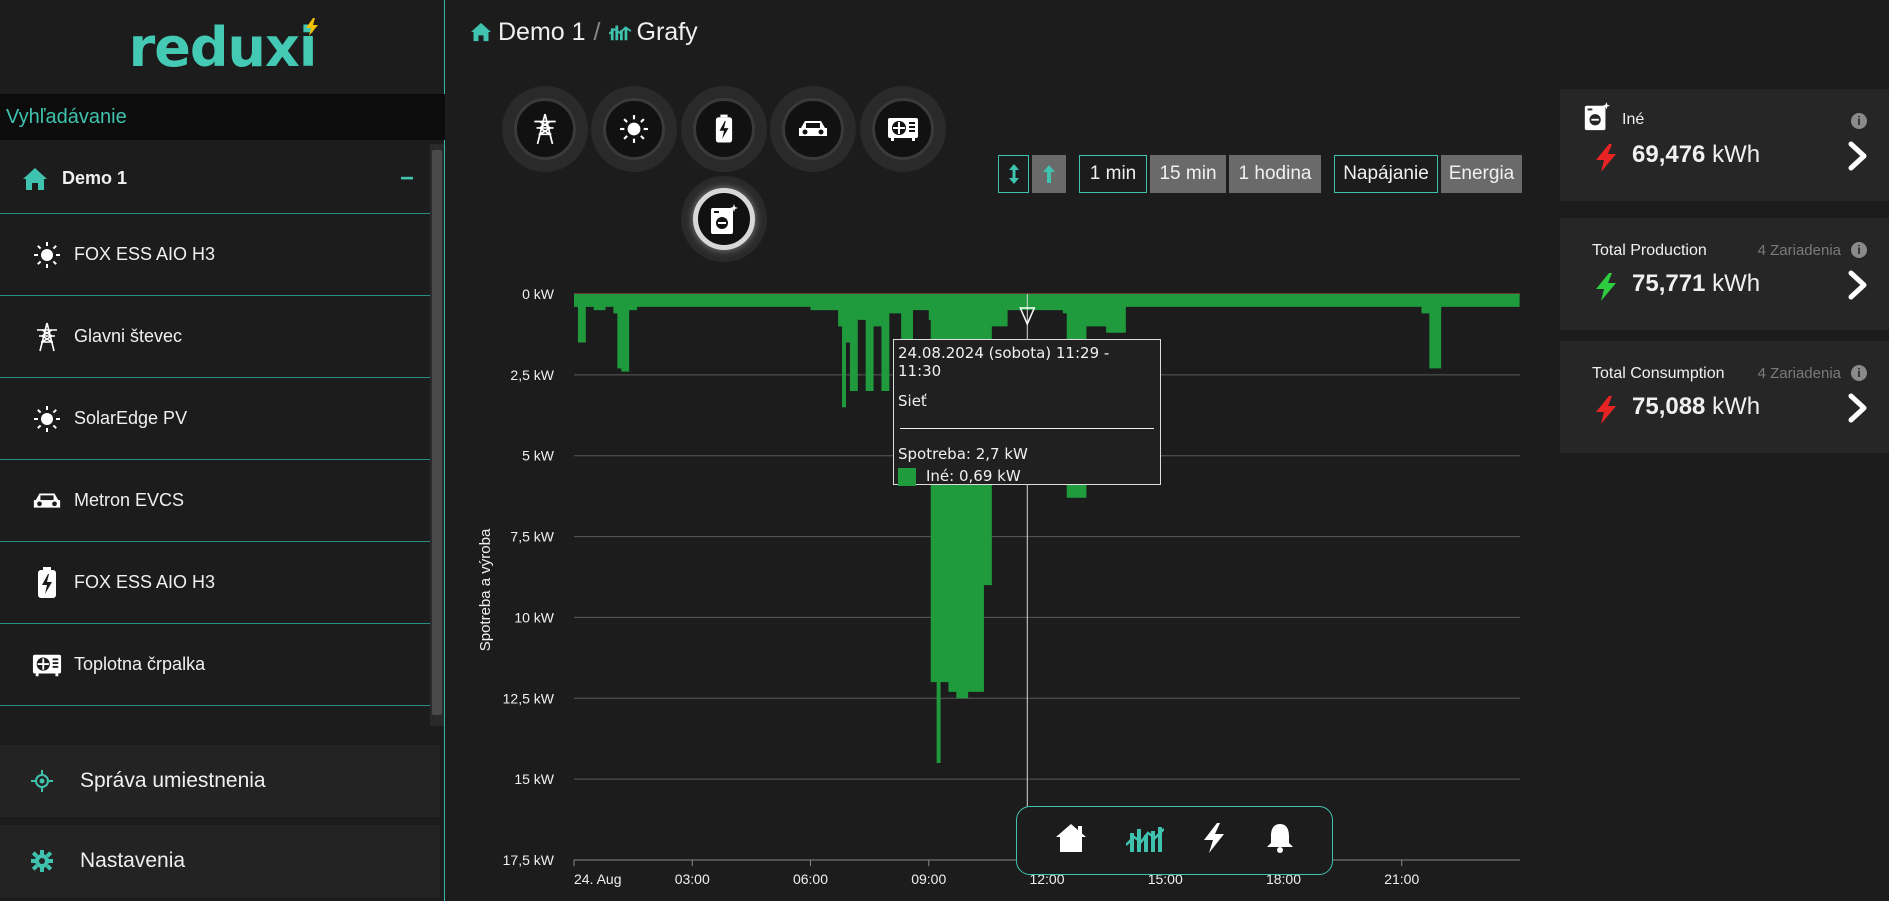  Describe the element at coordinates (928, 879) in the screenshot. I see `x-tick-label: 09:00` at that location.